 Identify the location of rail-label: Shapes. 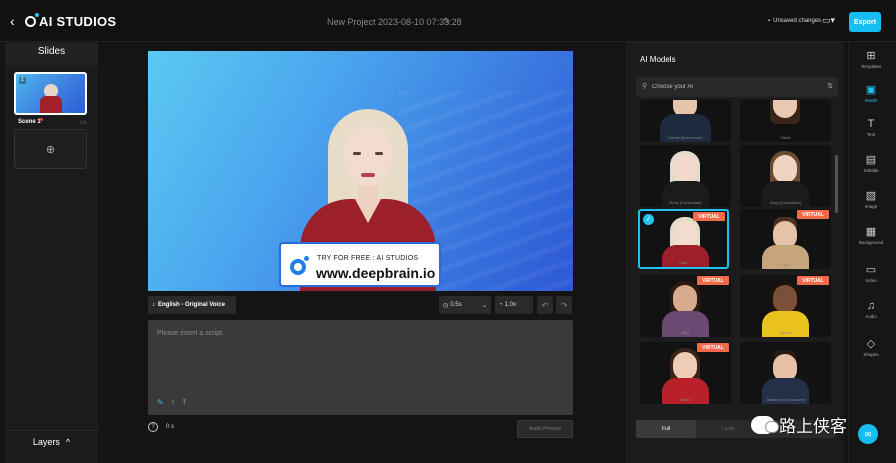
(871, 354).